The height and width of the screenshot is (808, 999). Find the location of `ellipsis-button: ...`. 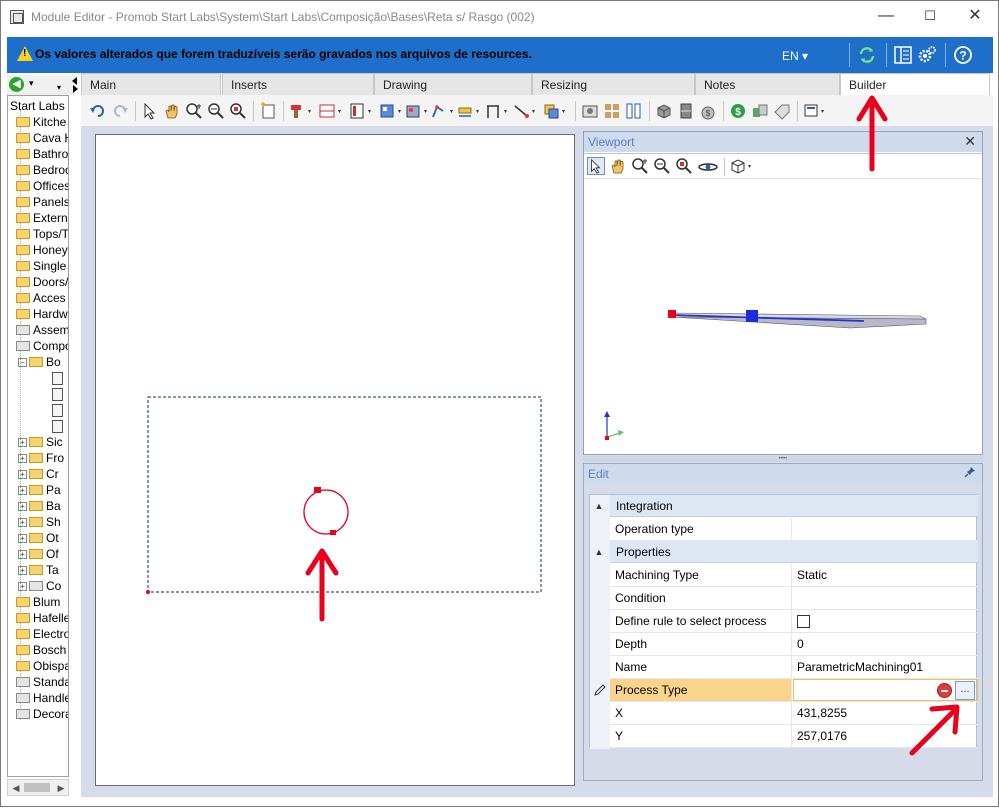

ellipsis-button: ... is located at coordinates (965, 690).